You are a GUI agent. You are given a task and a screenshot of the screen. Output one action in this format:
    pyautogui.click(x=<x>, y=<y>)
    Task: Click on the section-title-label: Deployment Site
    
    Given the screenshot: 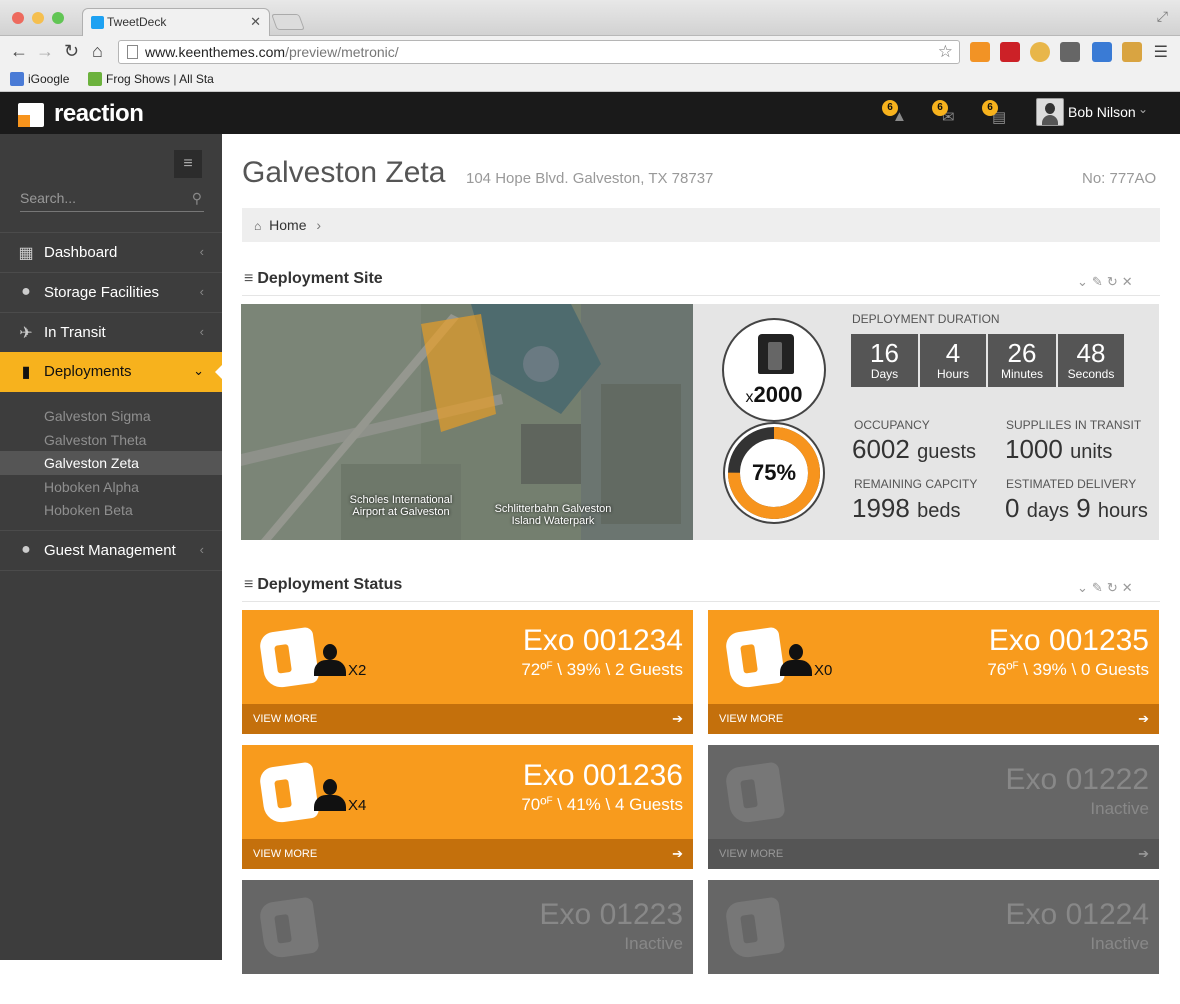 What is the action you would take?
    pyautogui.click(x=320, y=278)
    